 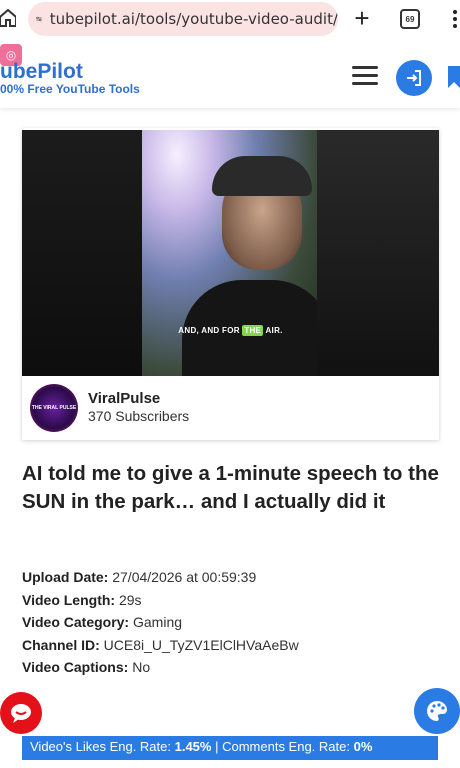 I want to click on thumbnail-left-panel, so click(x=82, y=253).